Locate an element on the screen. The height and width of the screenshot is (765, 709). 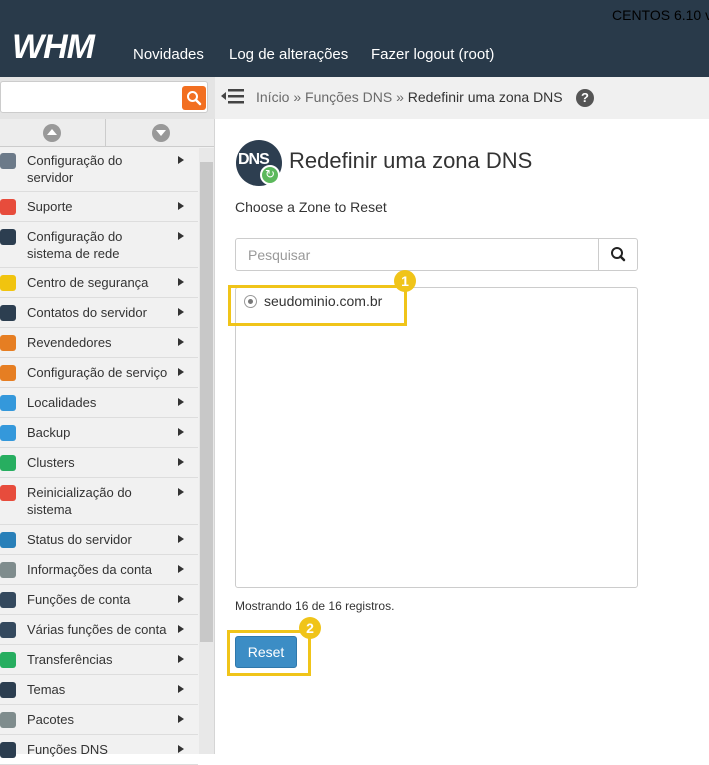
network-icon is located at coordinates (8, 237).